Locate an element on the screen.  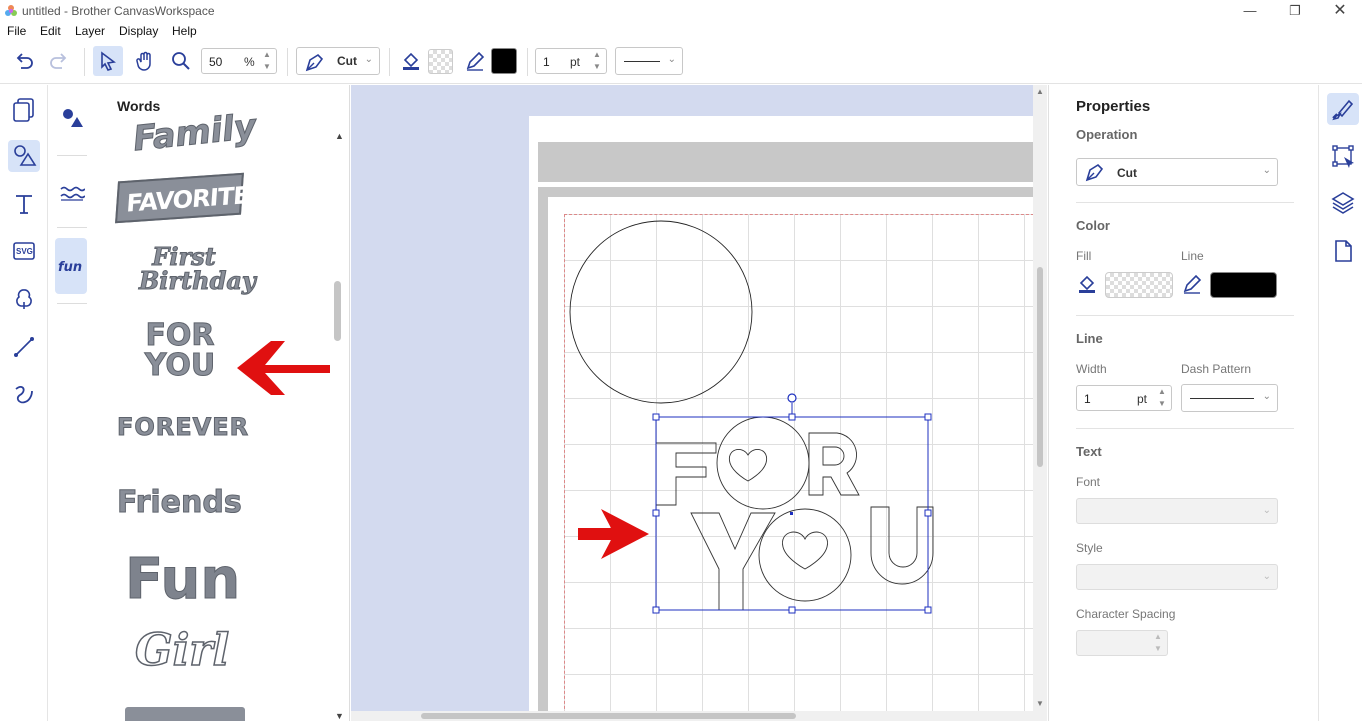
toolbar: 50 % ▲ ▼ Cut ⌄ 1 pt ▲ ▼ ⌄ is located at coordinates (681, 62).